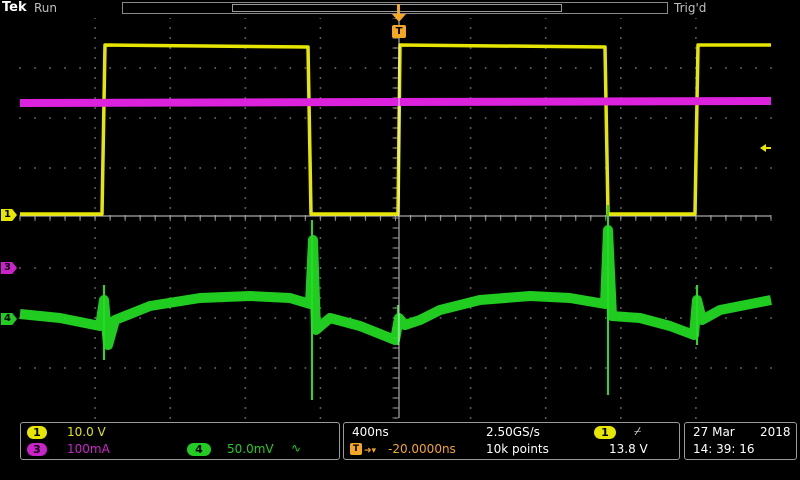  I want to click on trigger-status: Trig'd, so click(690, 8).